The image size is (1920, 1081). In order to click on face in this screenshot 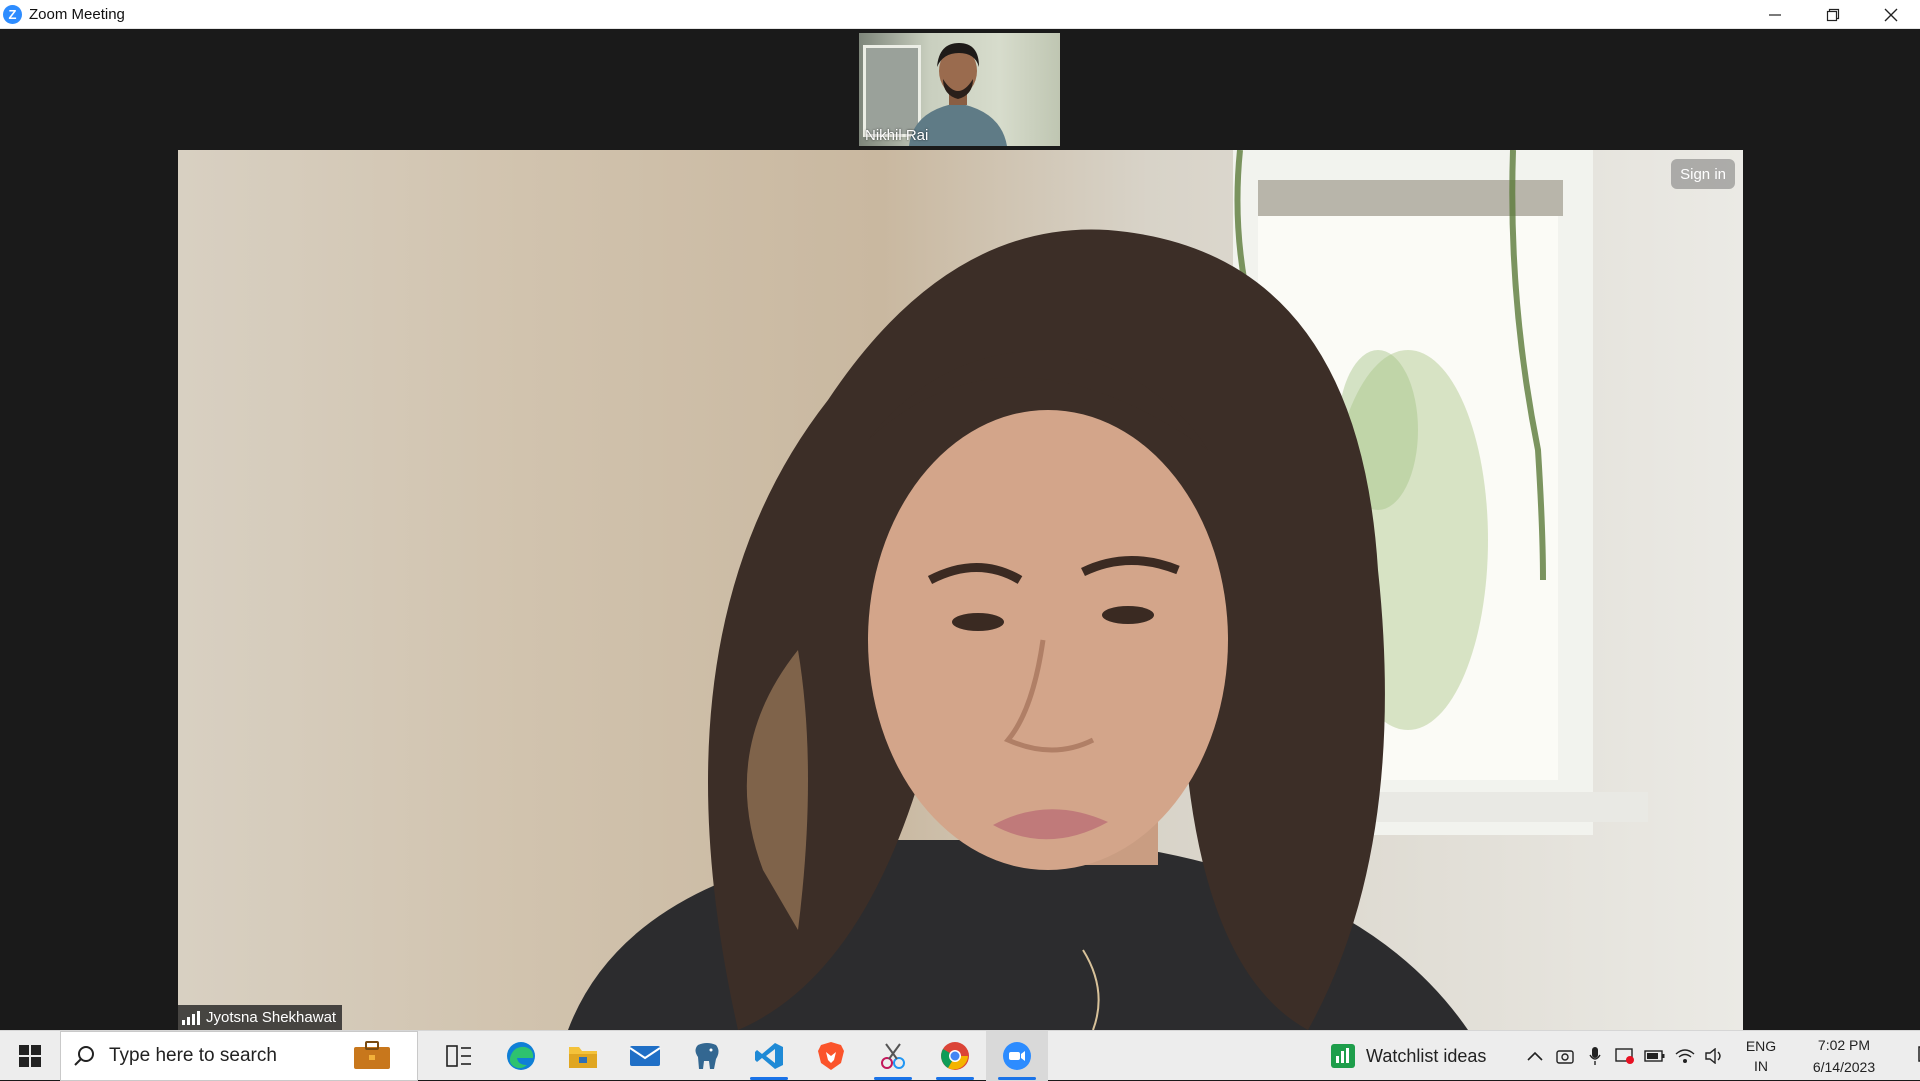, I will do `click(1048, 640)`.